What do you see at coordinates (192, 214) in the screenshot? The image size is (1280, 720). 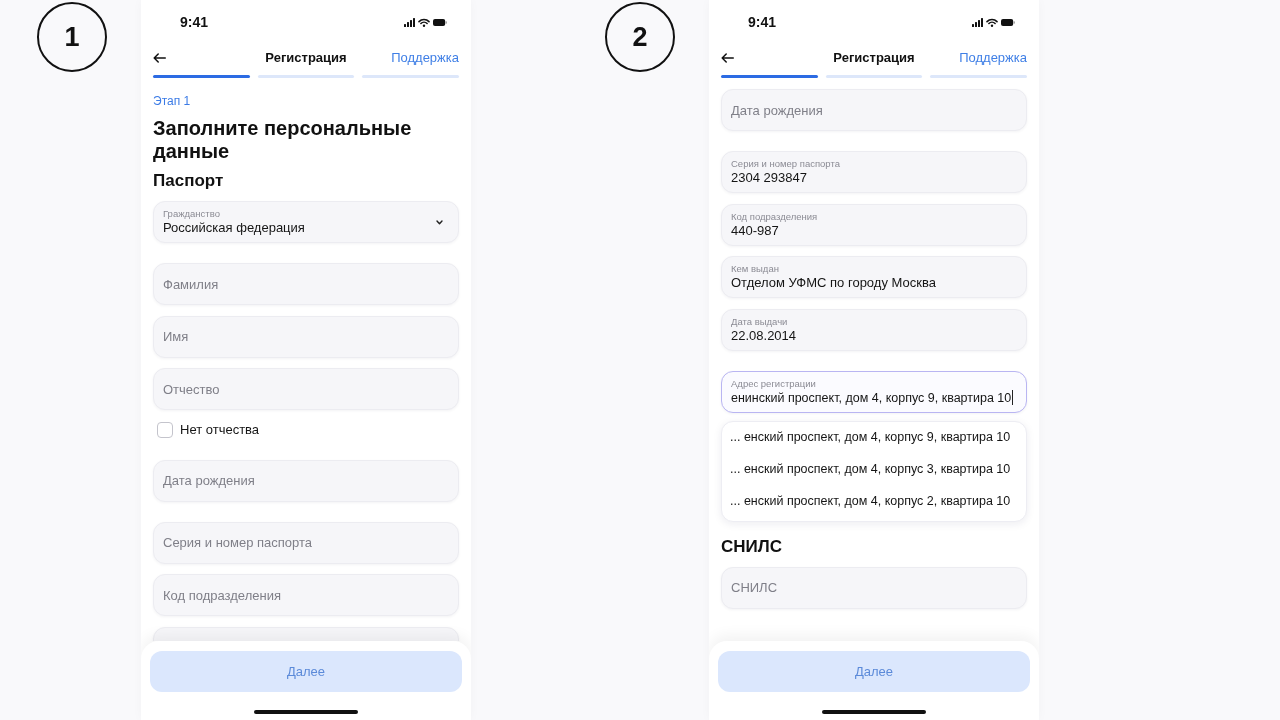 I see `field-label: Гражданство` at bounding box center [192, 214].